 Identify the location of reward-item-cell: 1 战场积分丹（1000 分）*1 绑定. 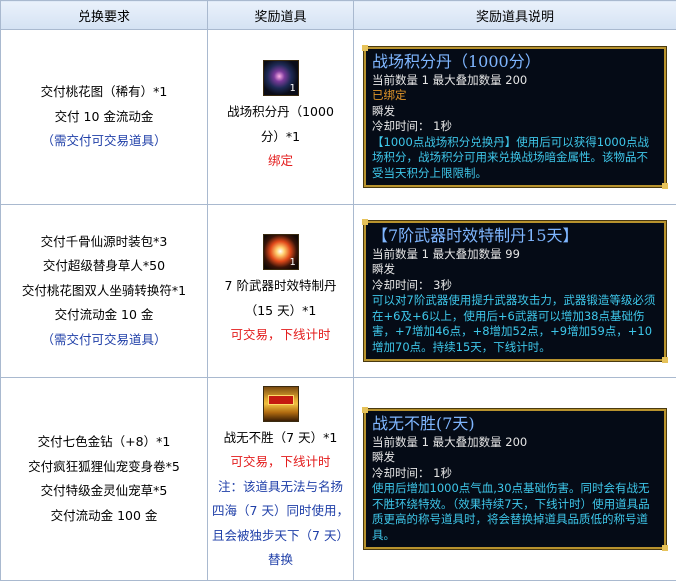
(280, 117).